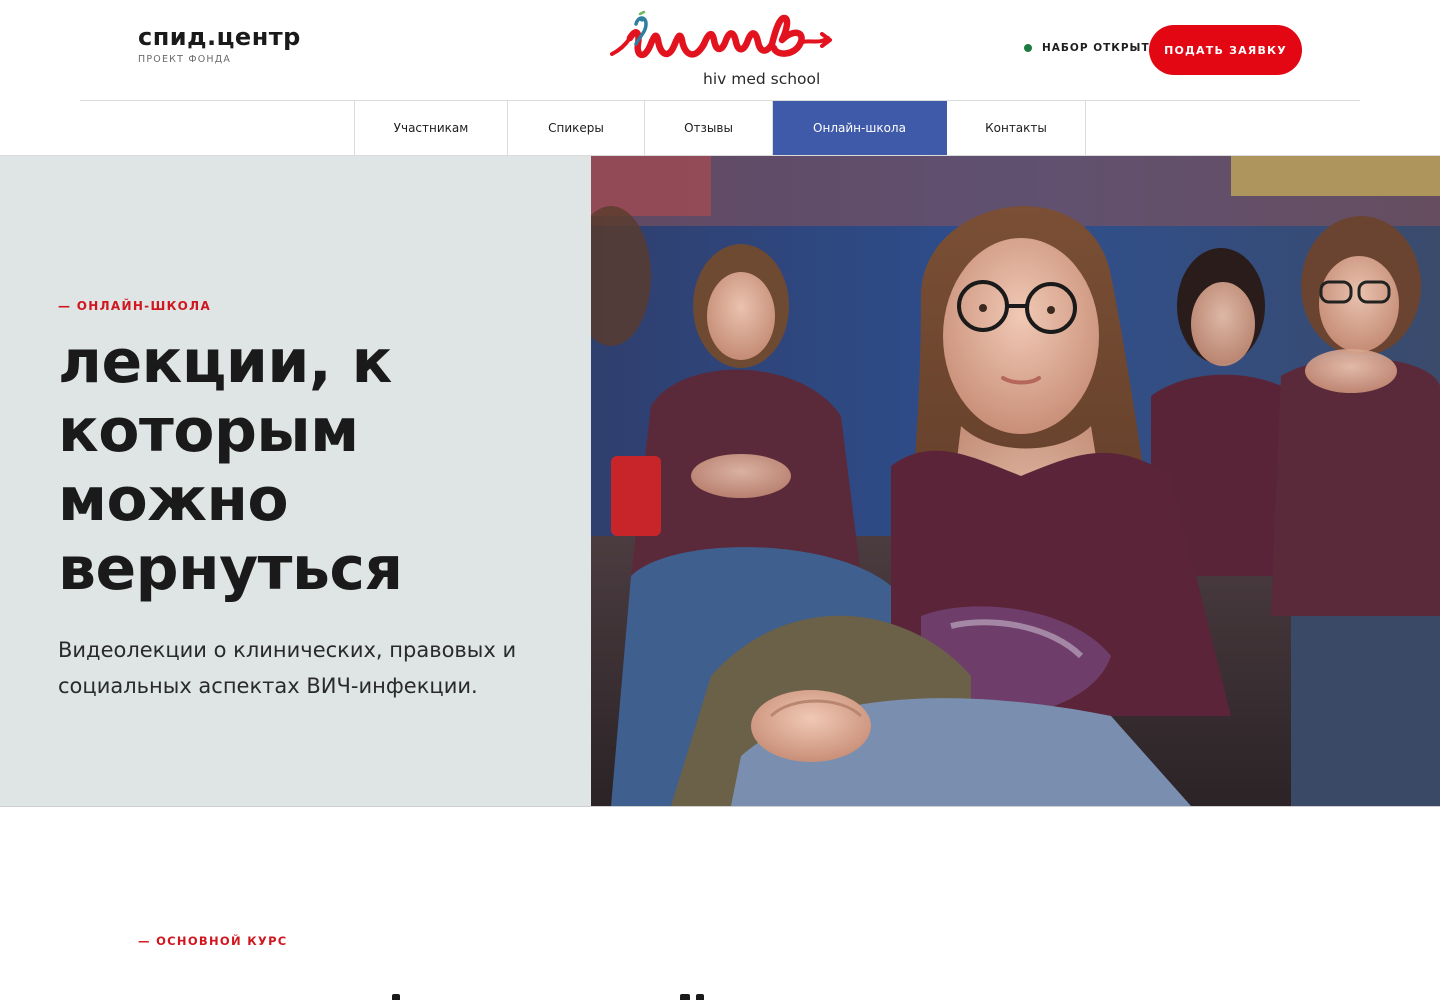 This screenshot has height=1000, width=1440. Describe the element at coordinates (135, 306) in the screenshot. I see `hero-eyebrow: — ОНЛАЙН-ШКОЛА` at that location.